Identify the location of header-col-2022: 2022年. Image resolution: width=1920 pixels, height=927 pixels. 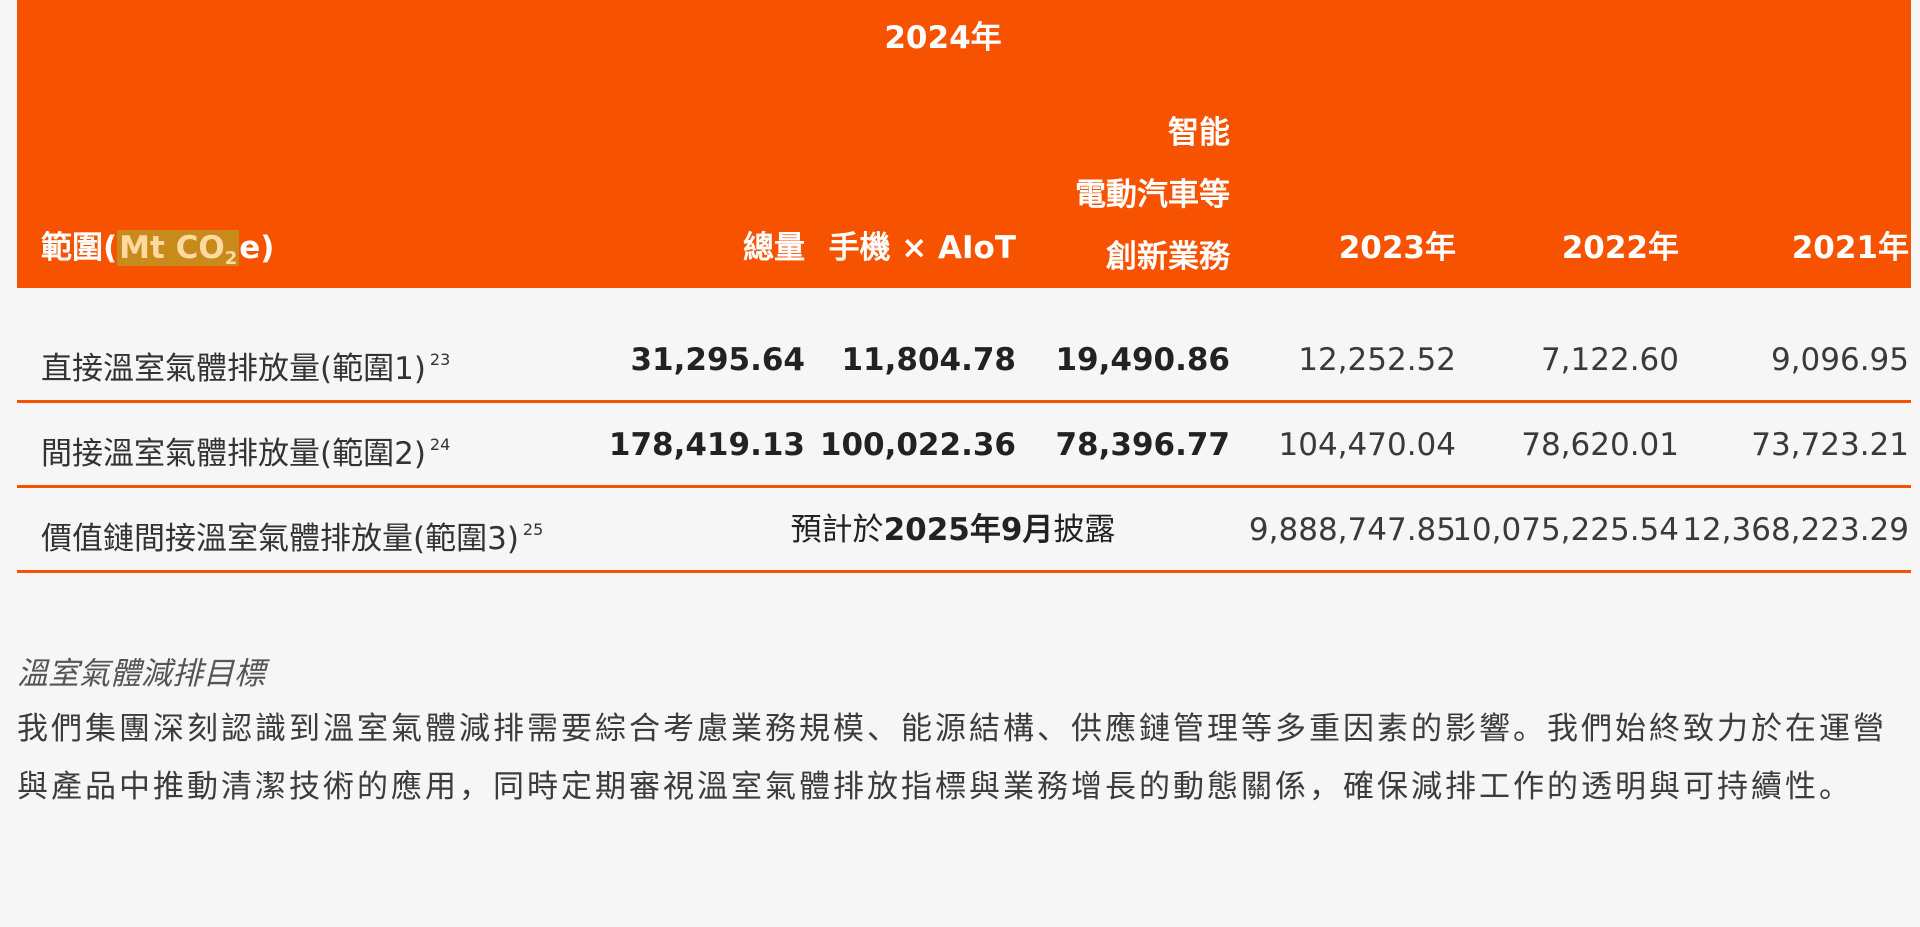
(1620, 248).